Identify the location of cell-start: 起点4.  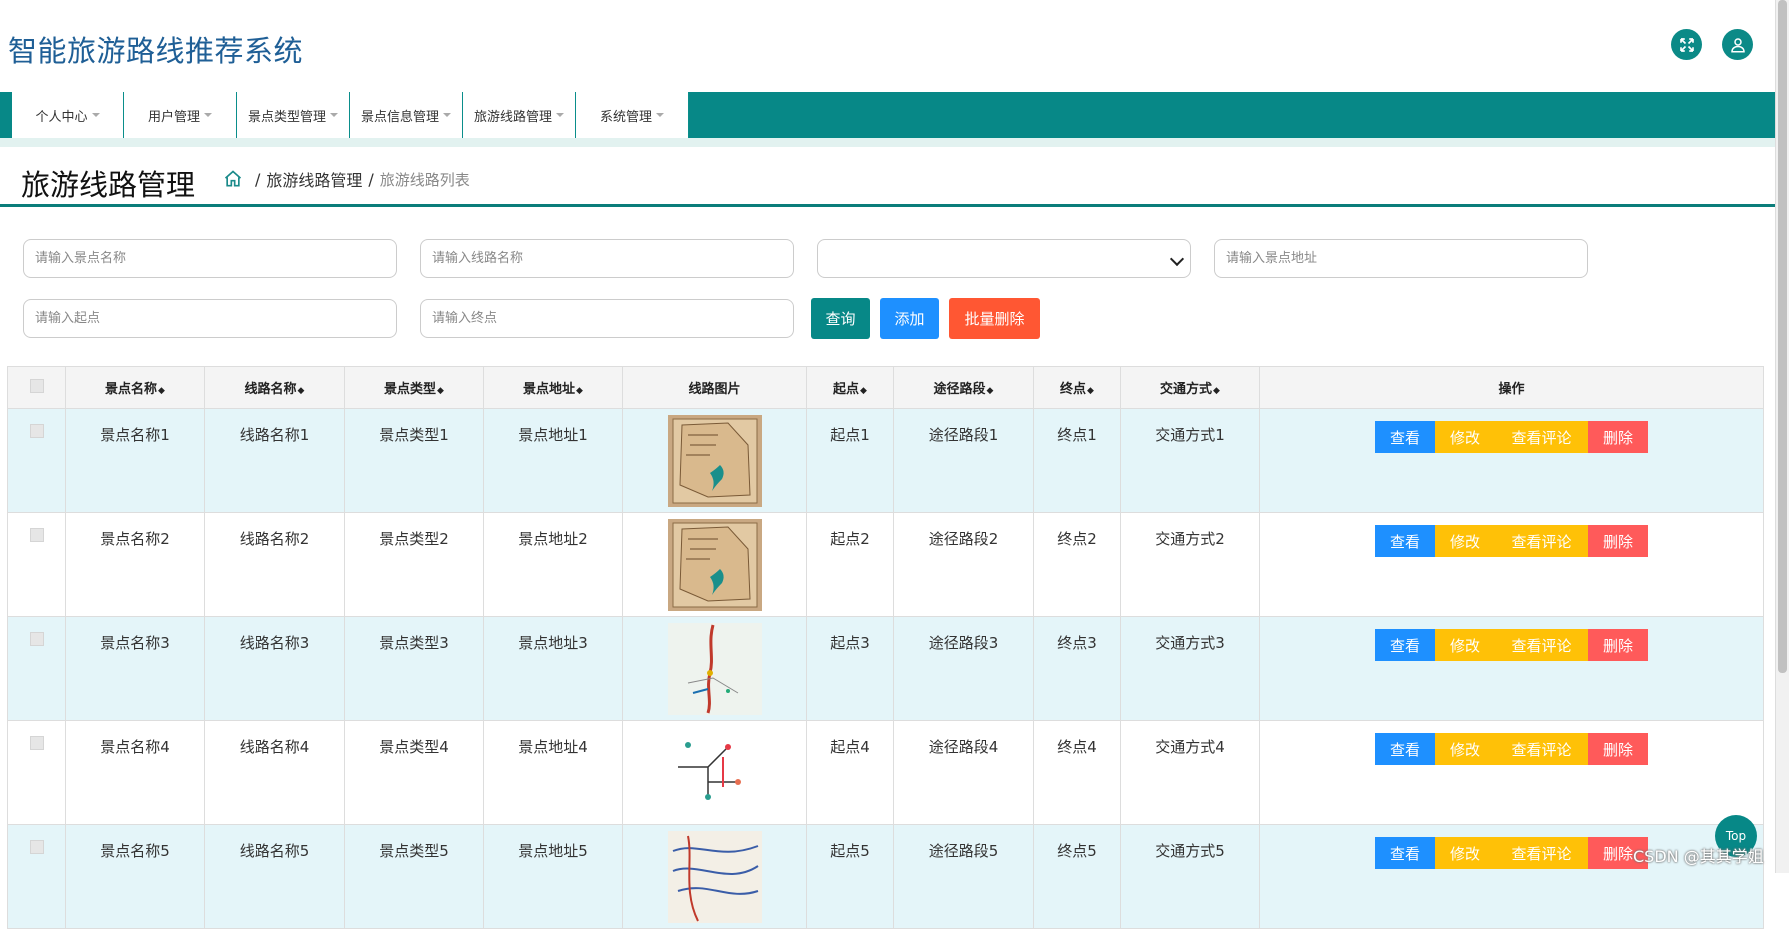
(850, 772).